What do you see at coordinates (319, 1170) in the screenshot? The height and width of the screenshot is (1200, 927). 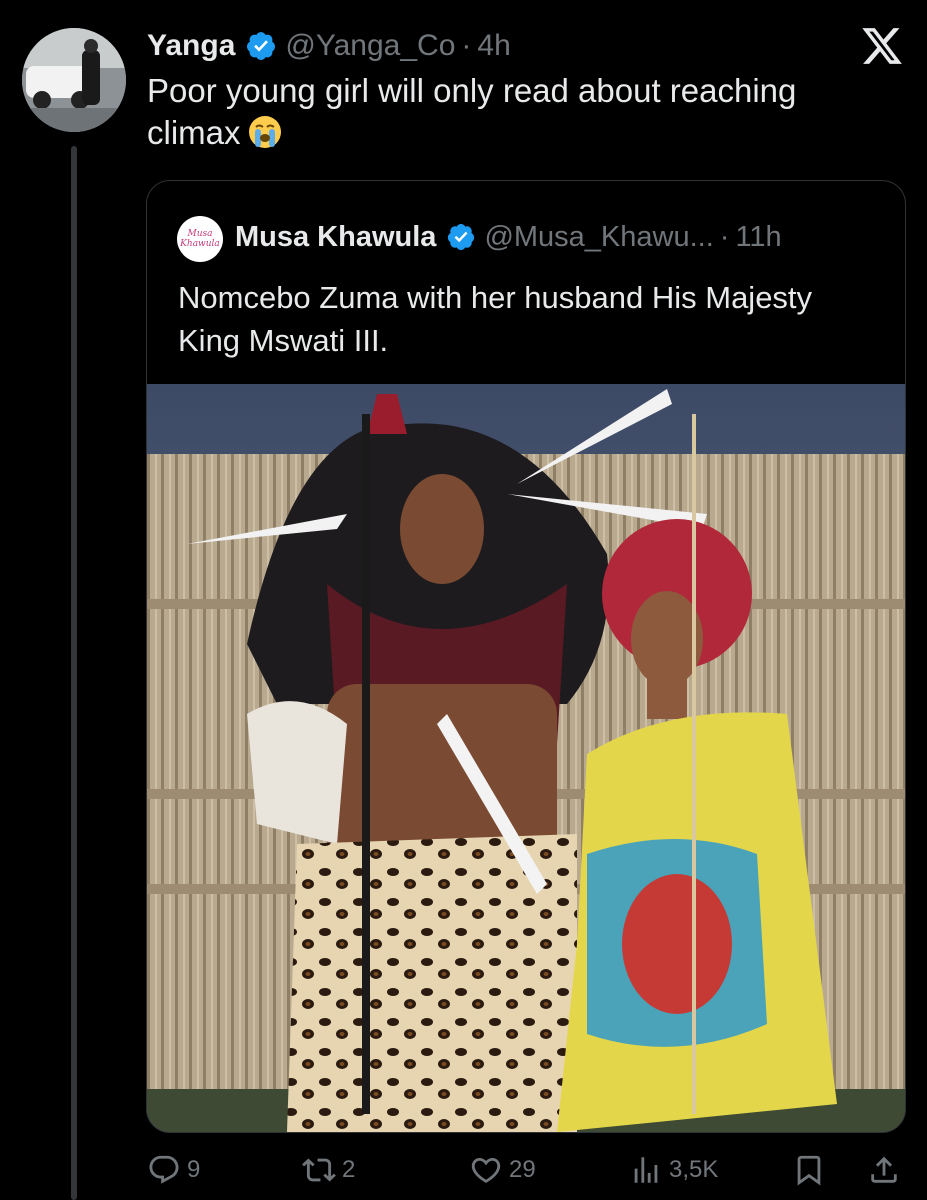 I see `repost-icon` at bounding box center [319, 1170].